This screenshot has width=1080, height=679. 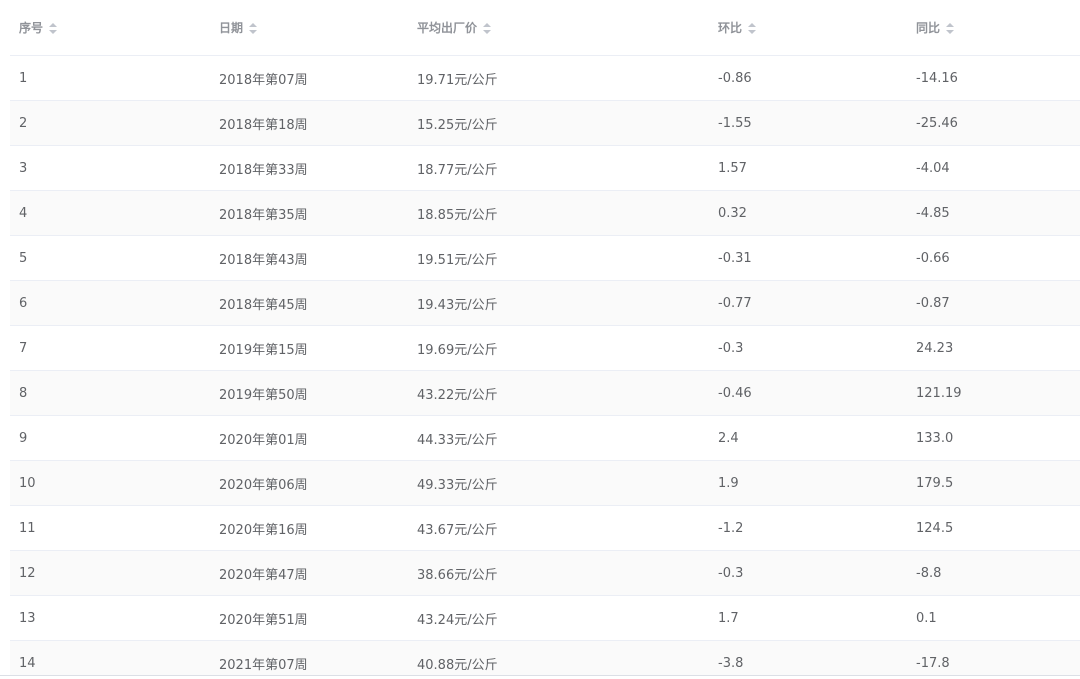 I want to click on cell-yoy: 0.1, so click(x=993, y=618).